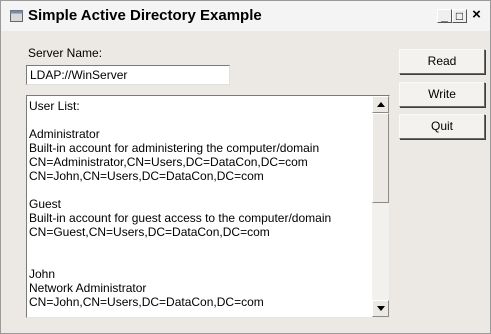 The height and width of the screenshot is (334, 491). Describe the element at coordinates (128, 75) in the screenshot. I see `server-name-input: LDAP://WinServer` at that location.